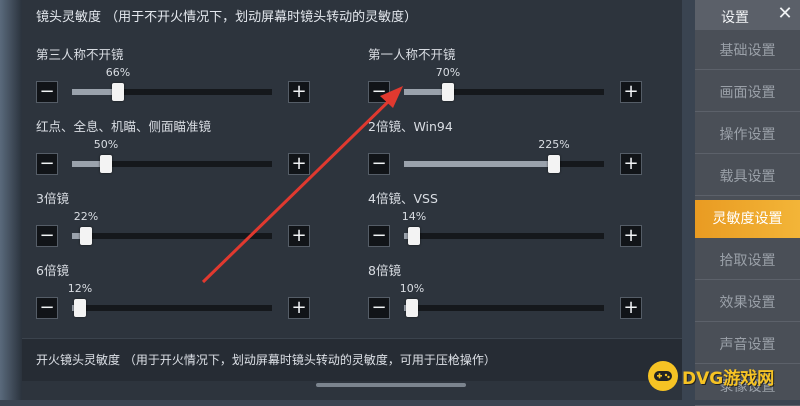 Image resolution: width=800 pixels, height=406 pixels. I want to click on sensitivity-setting: 第一人称不开镜 70% − +, so click(518, 74).